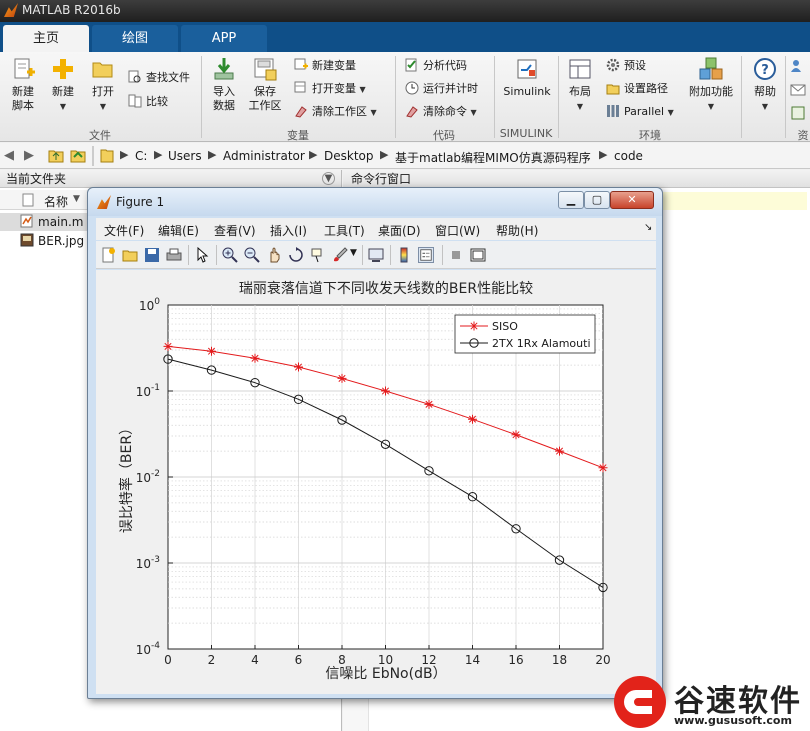  Describe the element at coordinates (265, 84) in the screenshot. I see `save-workspace-button: 保存 工作区` at that location.